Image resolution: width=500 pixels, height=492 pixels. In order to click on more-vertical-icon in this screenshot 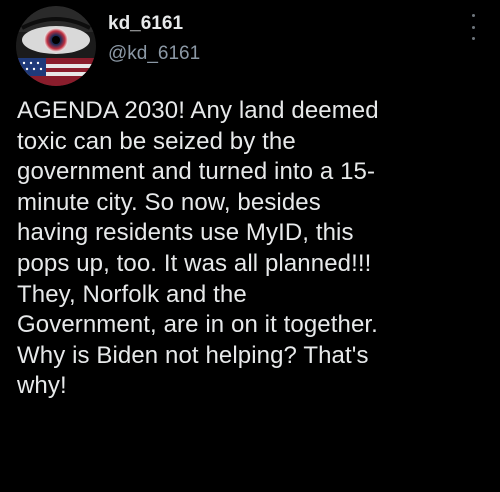, I will do `click(473, 27)`.